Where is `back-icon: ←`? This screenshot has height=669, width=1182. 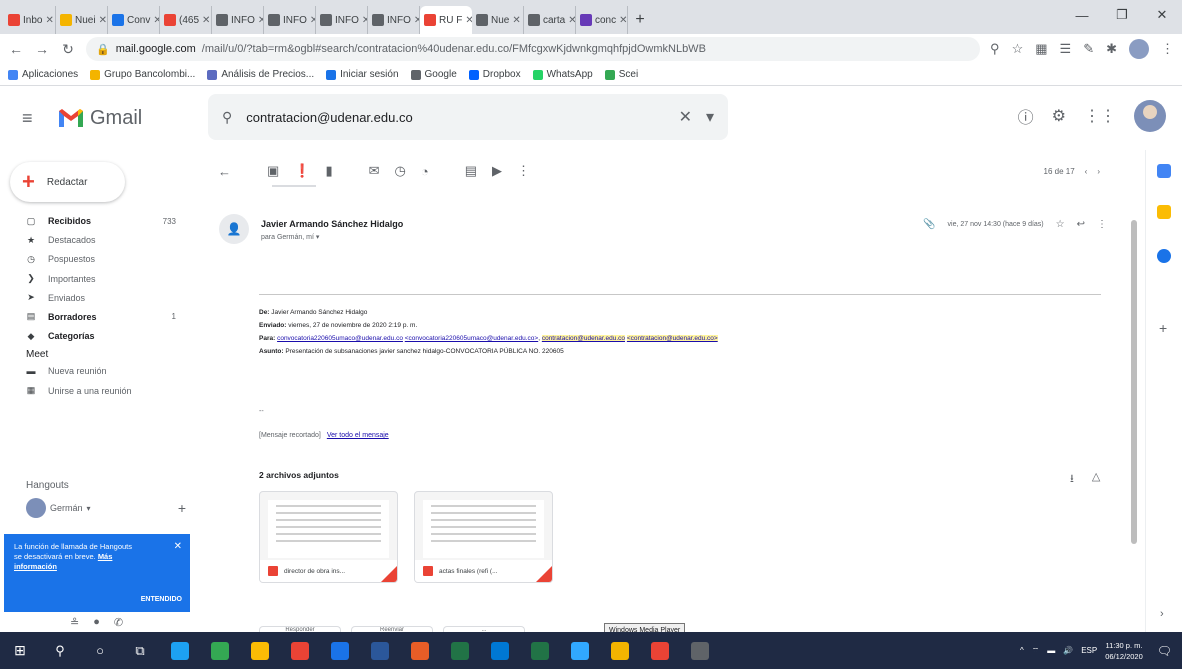
back-icon: ← is located at coordinates (16, 49).